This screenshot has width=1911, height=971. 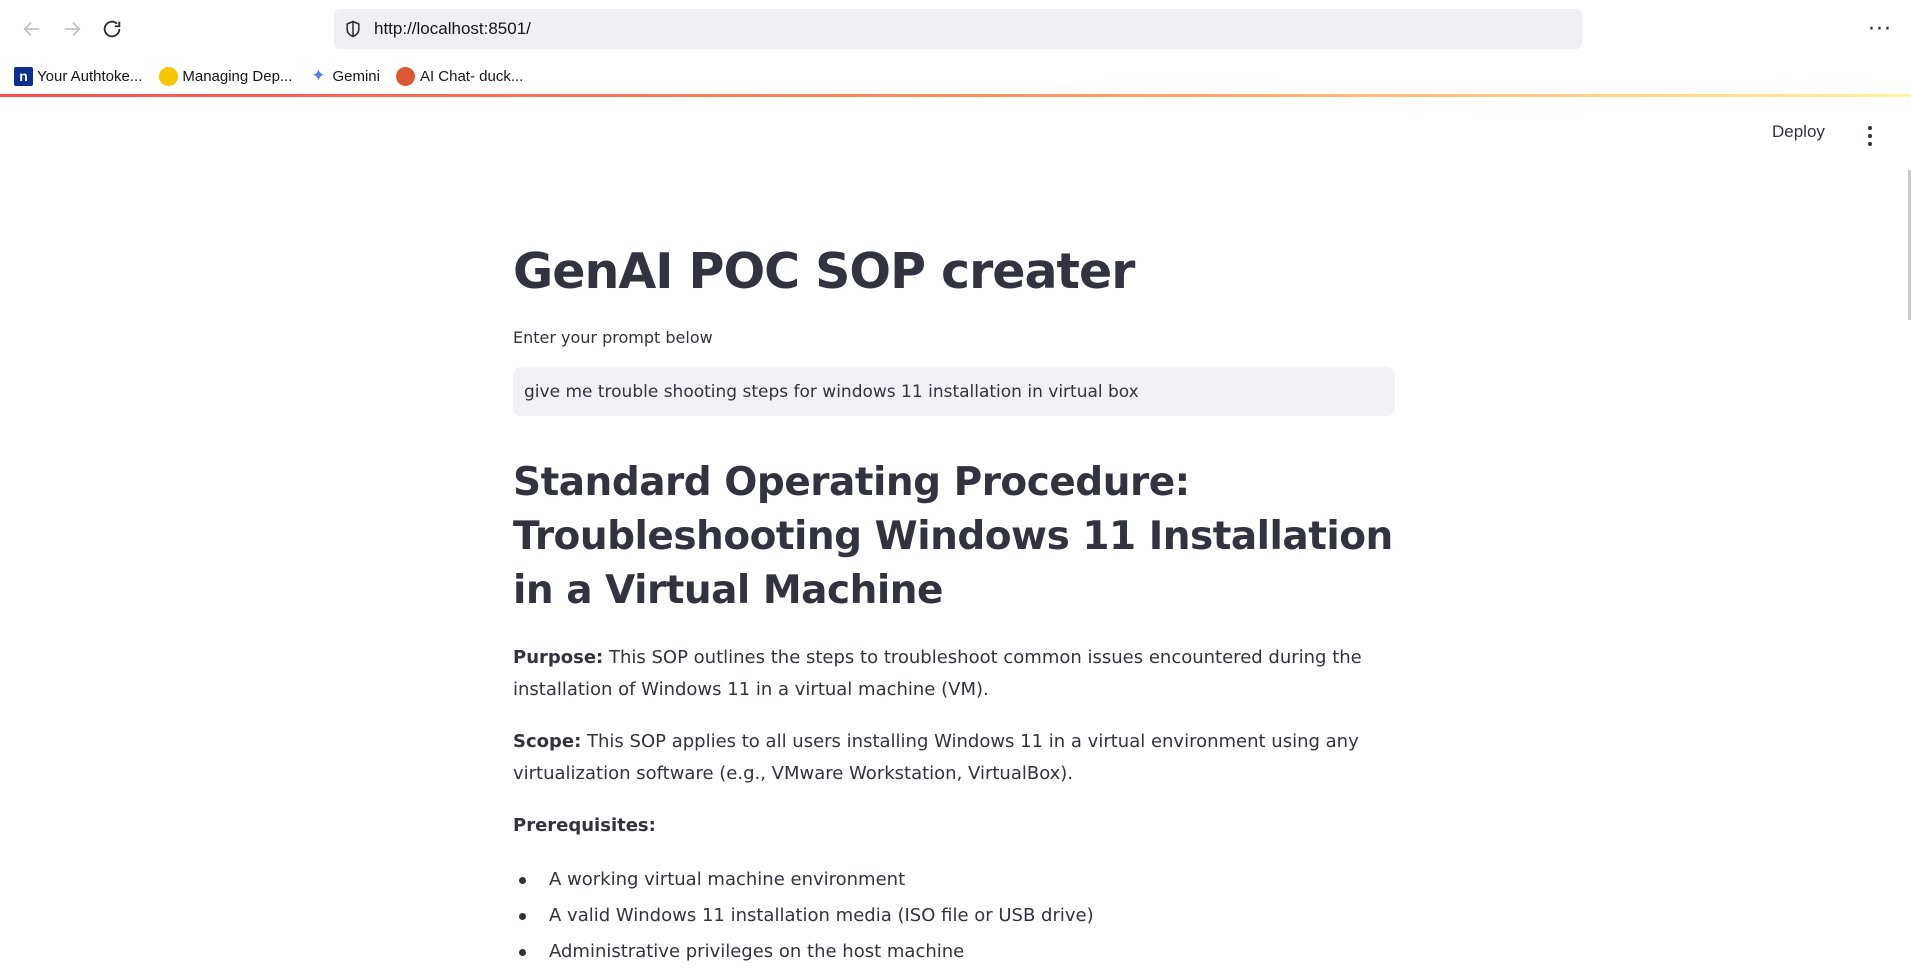 I want to click on notion-icon: n, so click(x=23, y=76).